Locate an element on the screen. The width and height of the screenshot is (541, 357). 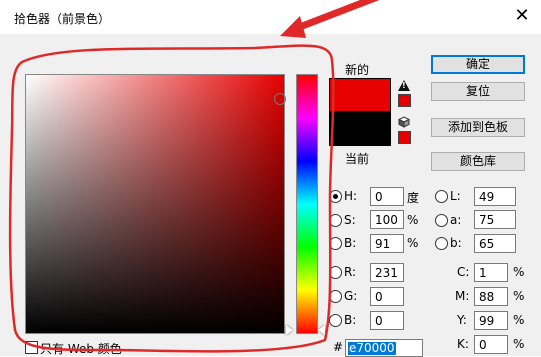
cyan-input: 1 is located at coordinates (491, 272).